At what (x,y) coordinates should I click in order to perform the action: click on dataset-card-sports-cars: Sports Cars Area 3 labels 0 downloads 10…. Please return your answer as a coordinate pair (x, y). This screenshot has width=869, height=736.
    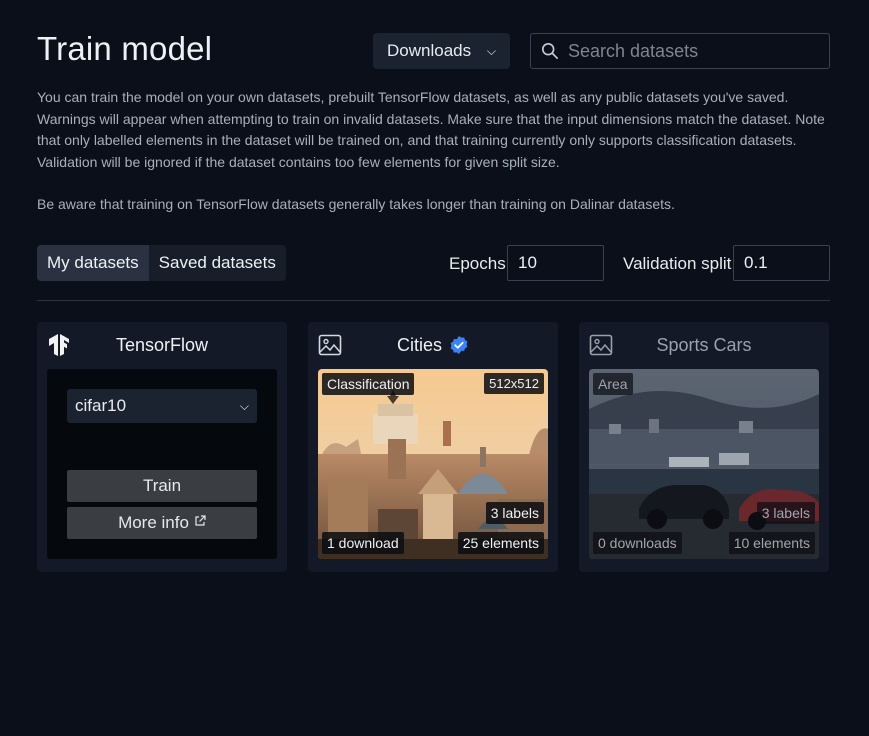
    Looking at the image, I should click on (704, 447).